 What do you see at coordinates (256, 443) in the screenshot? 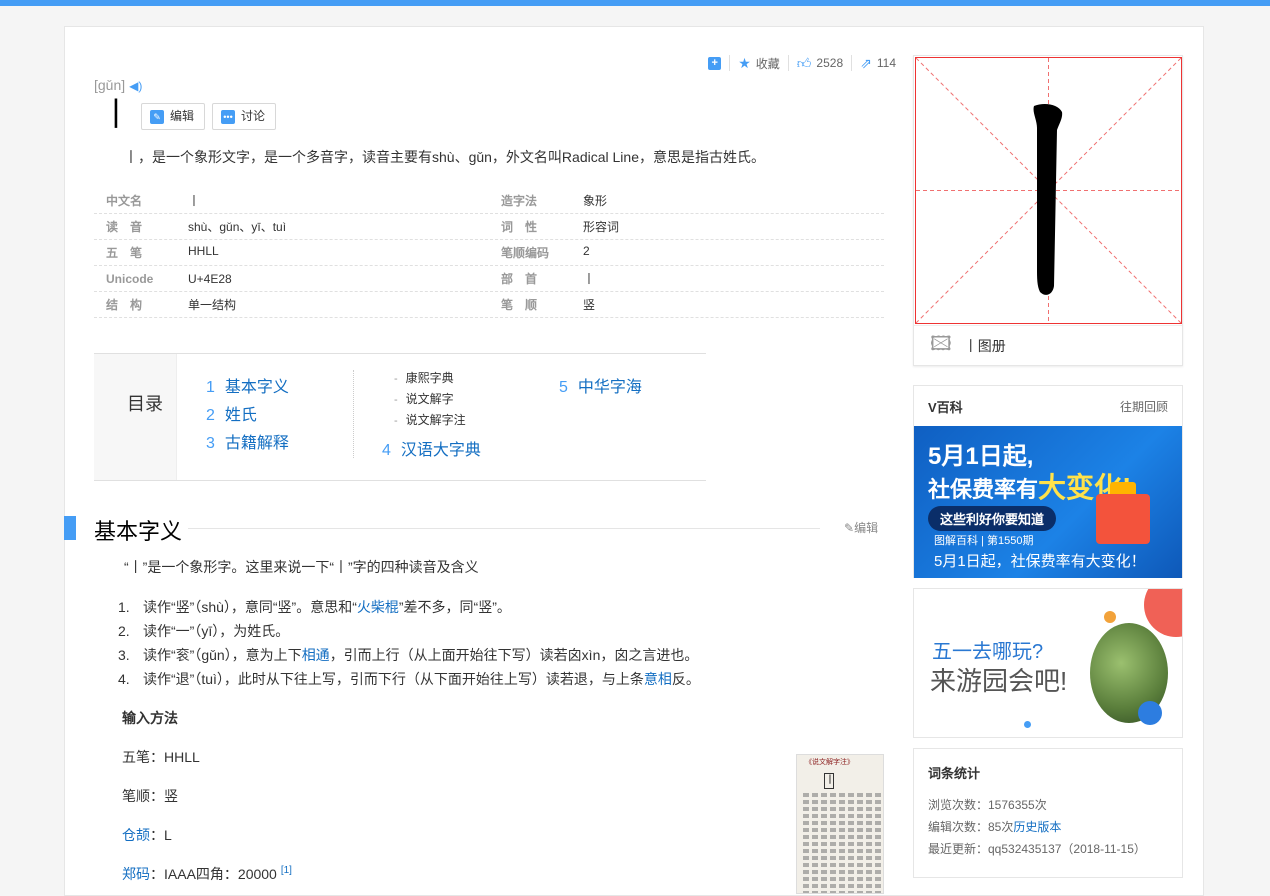
I see `toc-label: 古籍解释` at bounding box center [256, 443].